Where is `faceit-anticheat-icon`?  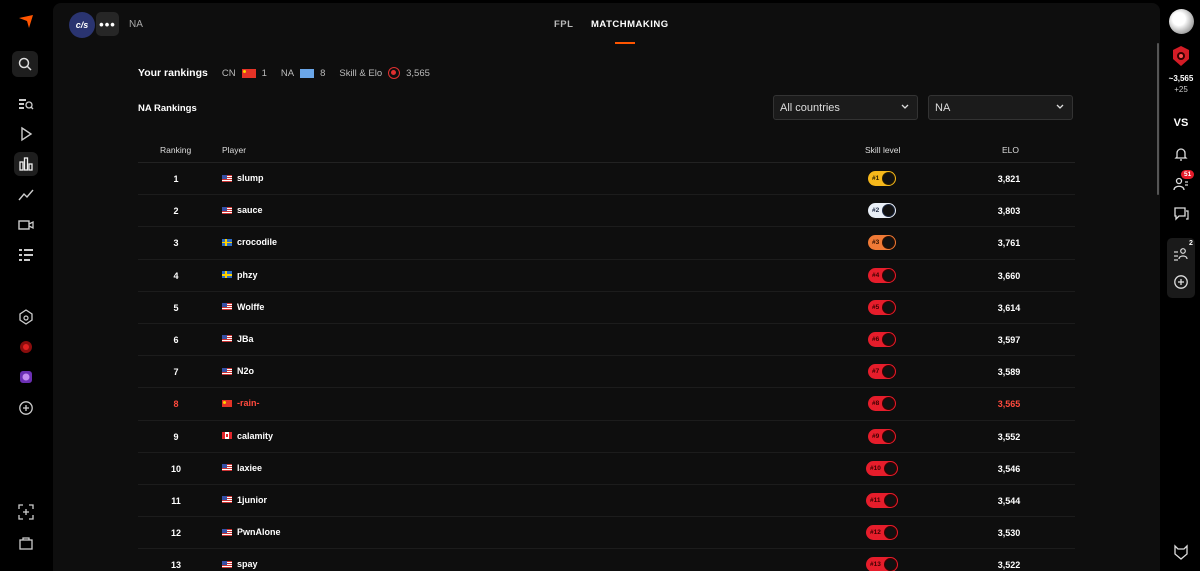 faceit-anticheat-icon is located at coordinates (1181, 552).